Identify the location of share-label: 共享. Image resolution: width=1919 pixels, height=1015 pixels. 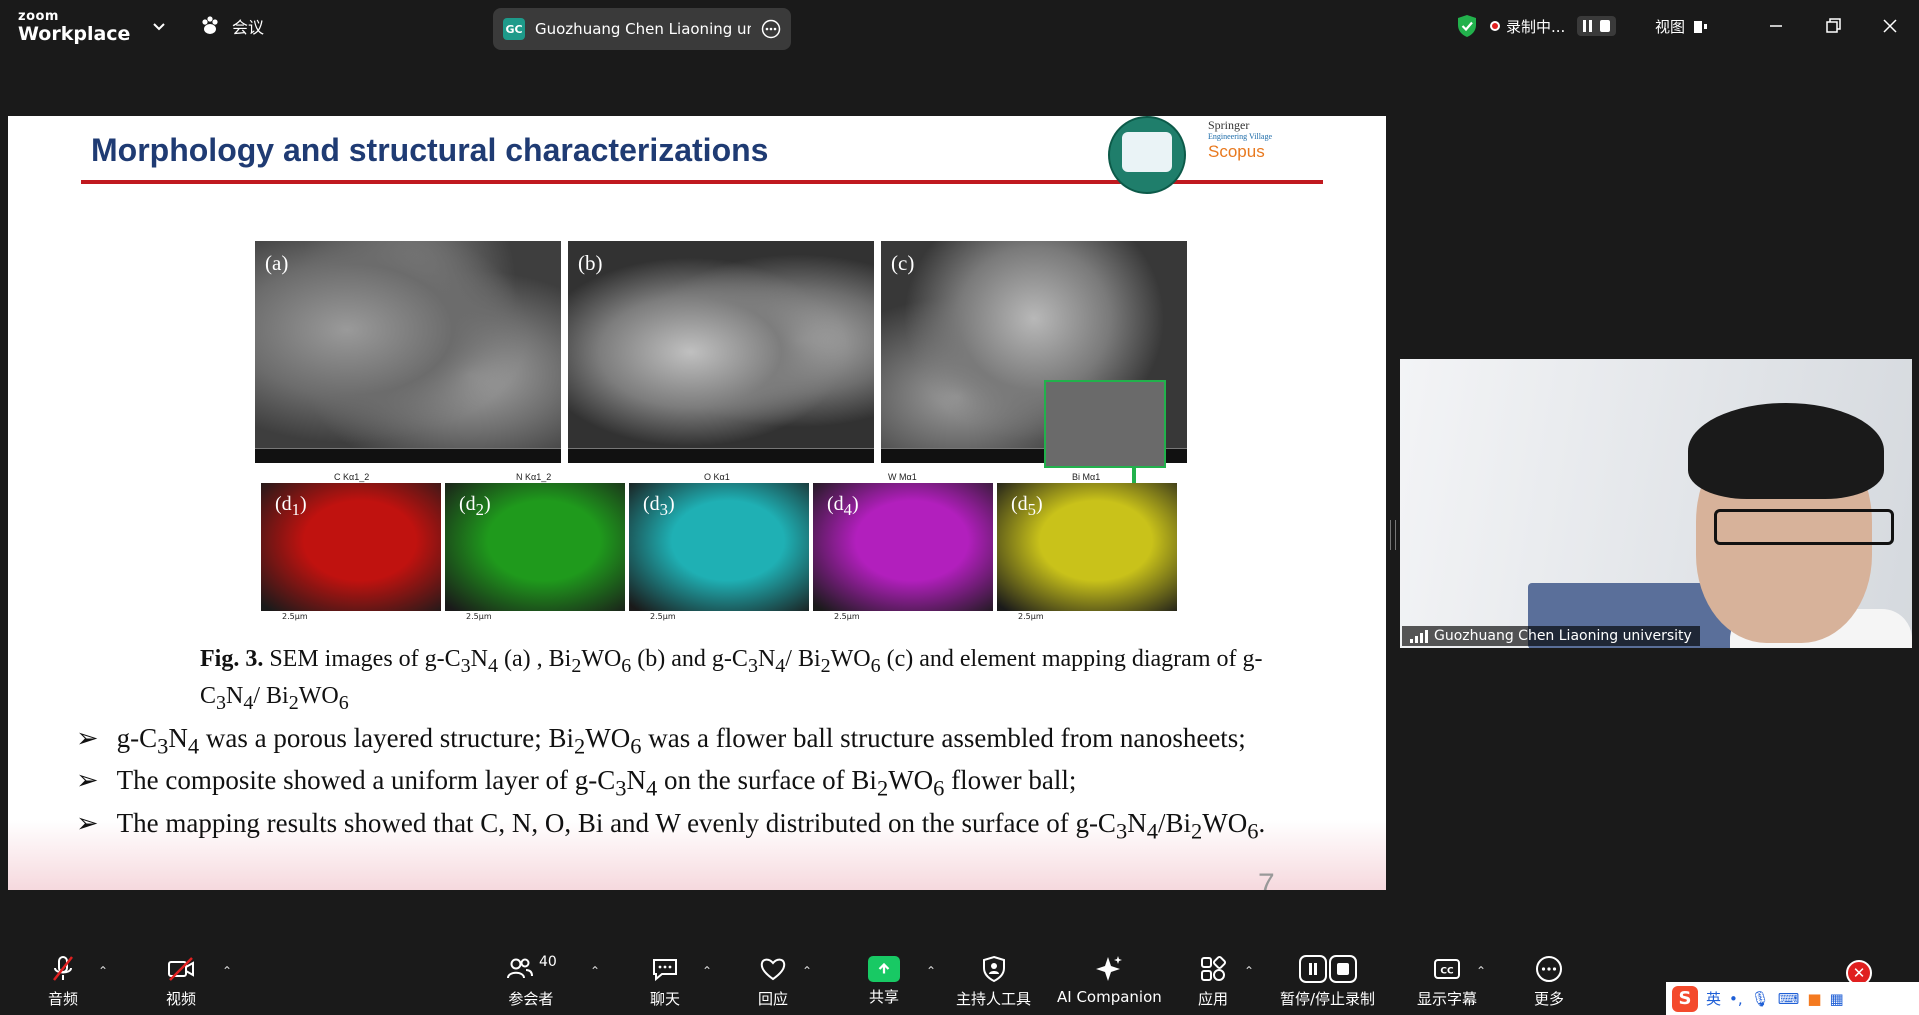
(883, 997).